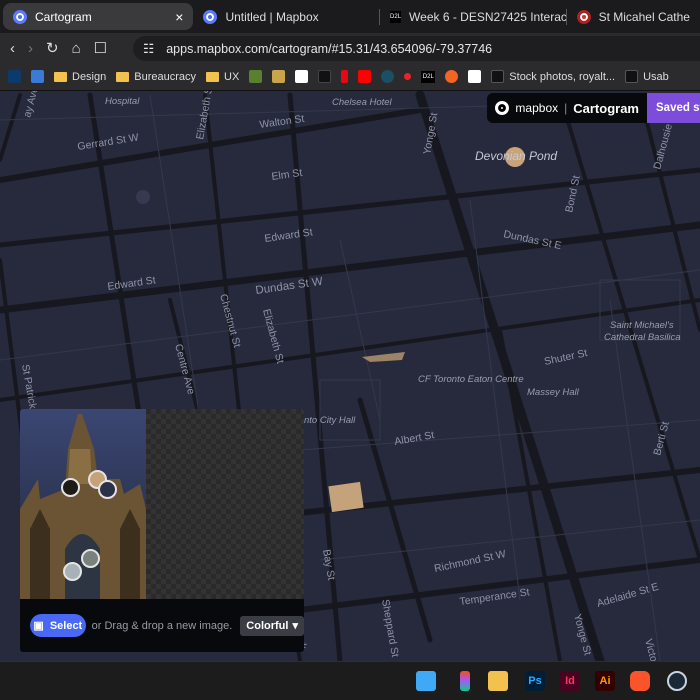  What do you see at coordinates (179, 17) in the screenshot?
I see `close-tab-icon: ×` at bounding box center [179, 17].